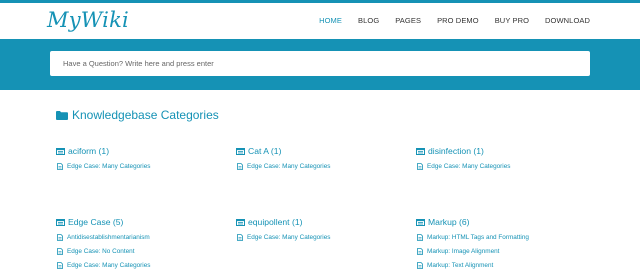 The image size is (640, 278). I want to click on nav-item-pages: PAGES, so click(408, 20).